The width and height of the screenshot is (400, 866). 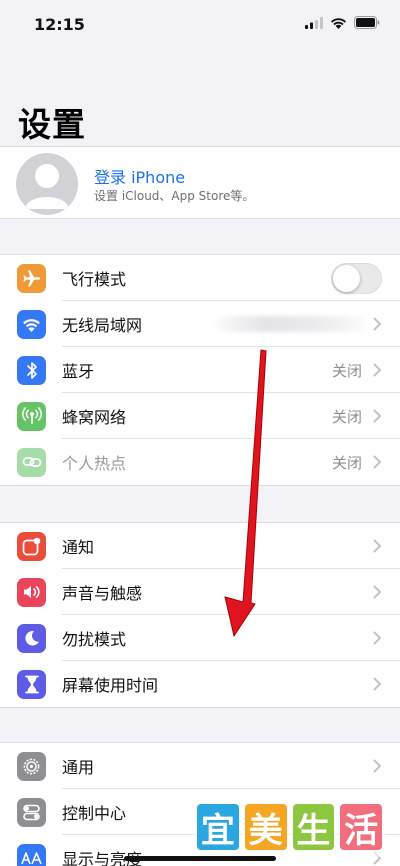 I want to click on wifi-icon, so click(x=31, y=324).